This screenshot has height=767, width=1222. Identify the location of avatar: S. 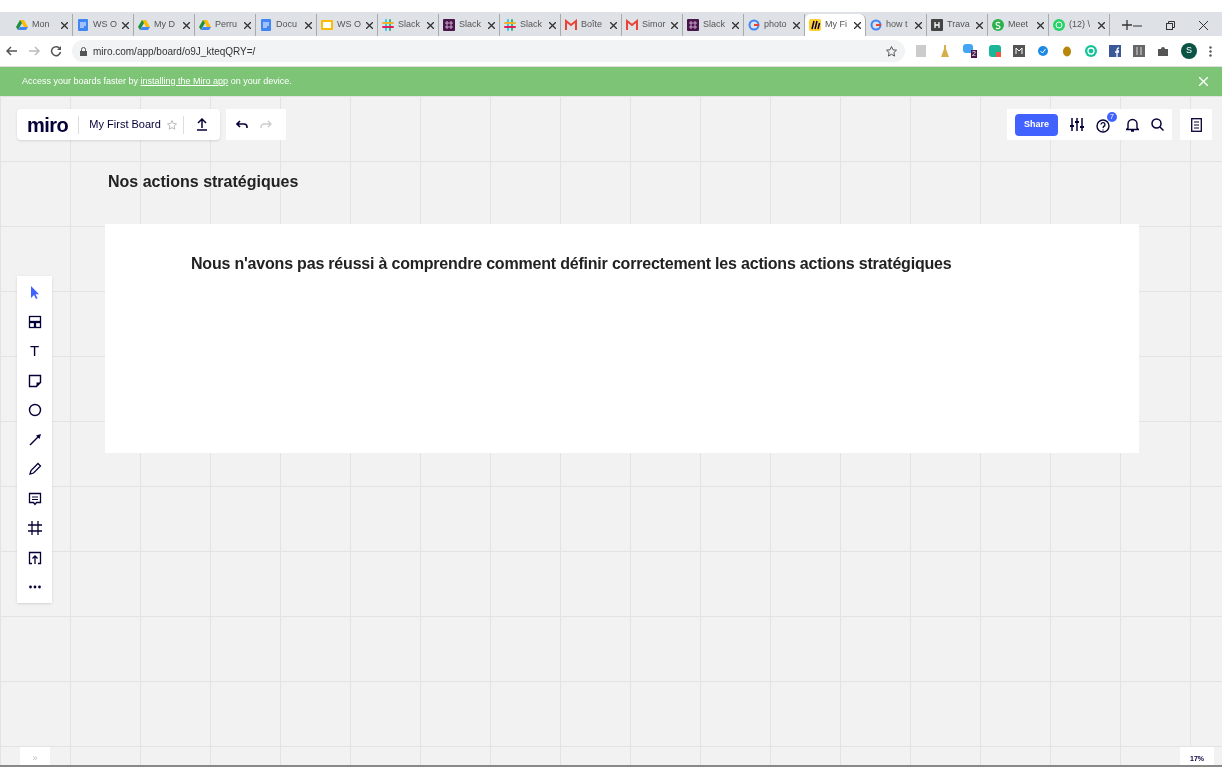
(1189, 51).